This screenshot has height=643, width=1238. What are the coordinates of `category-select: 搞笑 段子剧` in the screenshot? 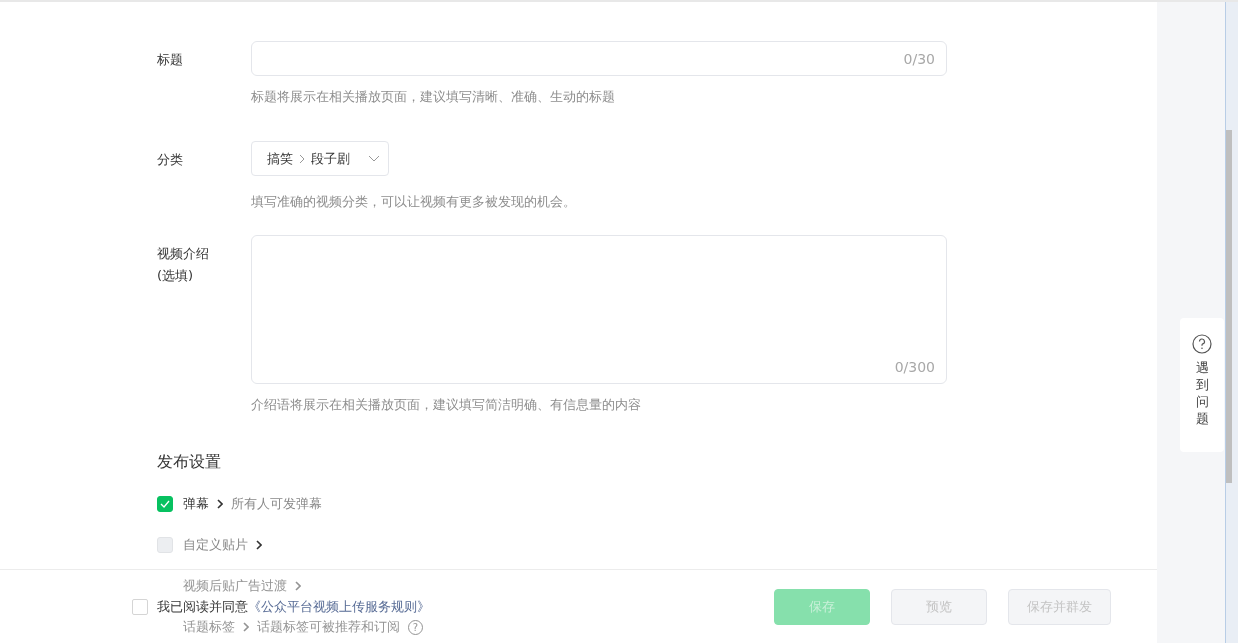 It's located at (320, 158).